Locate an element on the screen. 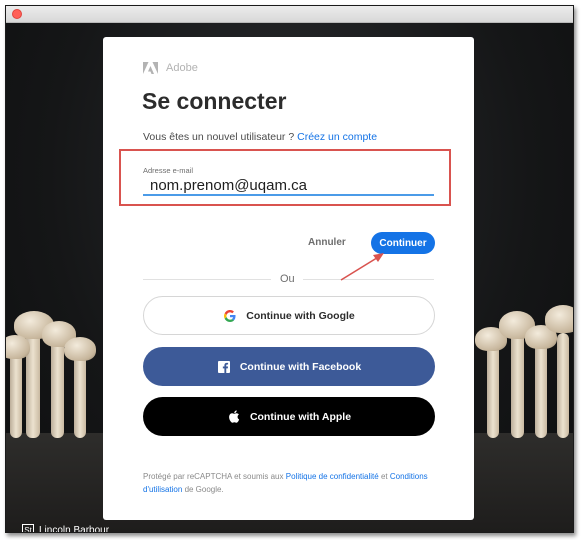 This screenshot has width=581, height=540. continue-with-google-button: Continue with Google is located at coordinates (289, 315).